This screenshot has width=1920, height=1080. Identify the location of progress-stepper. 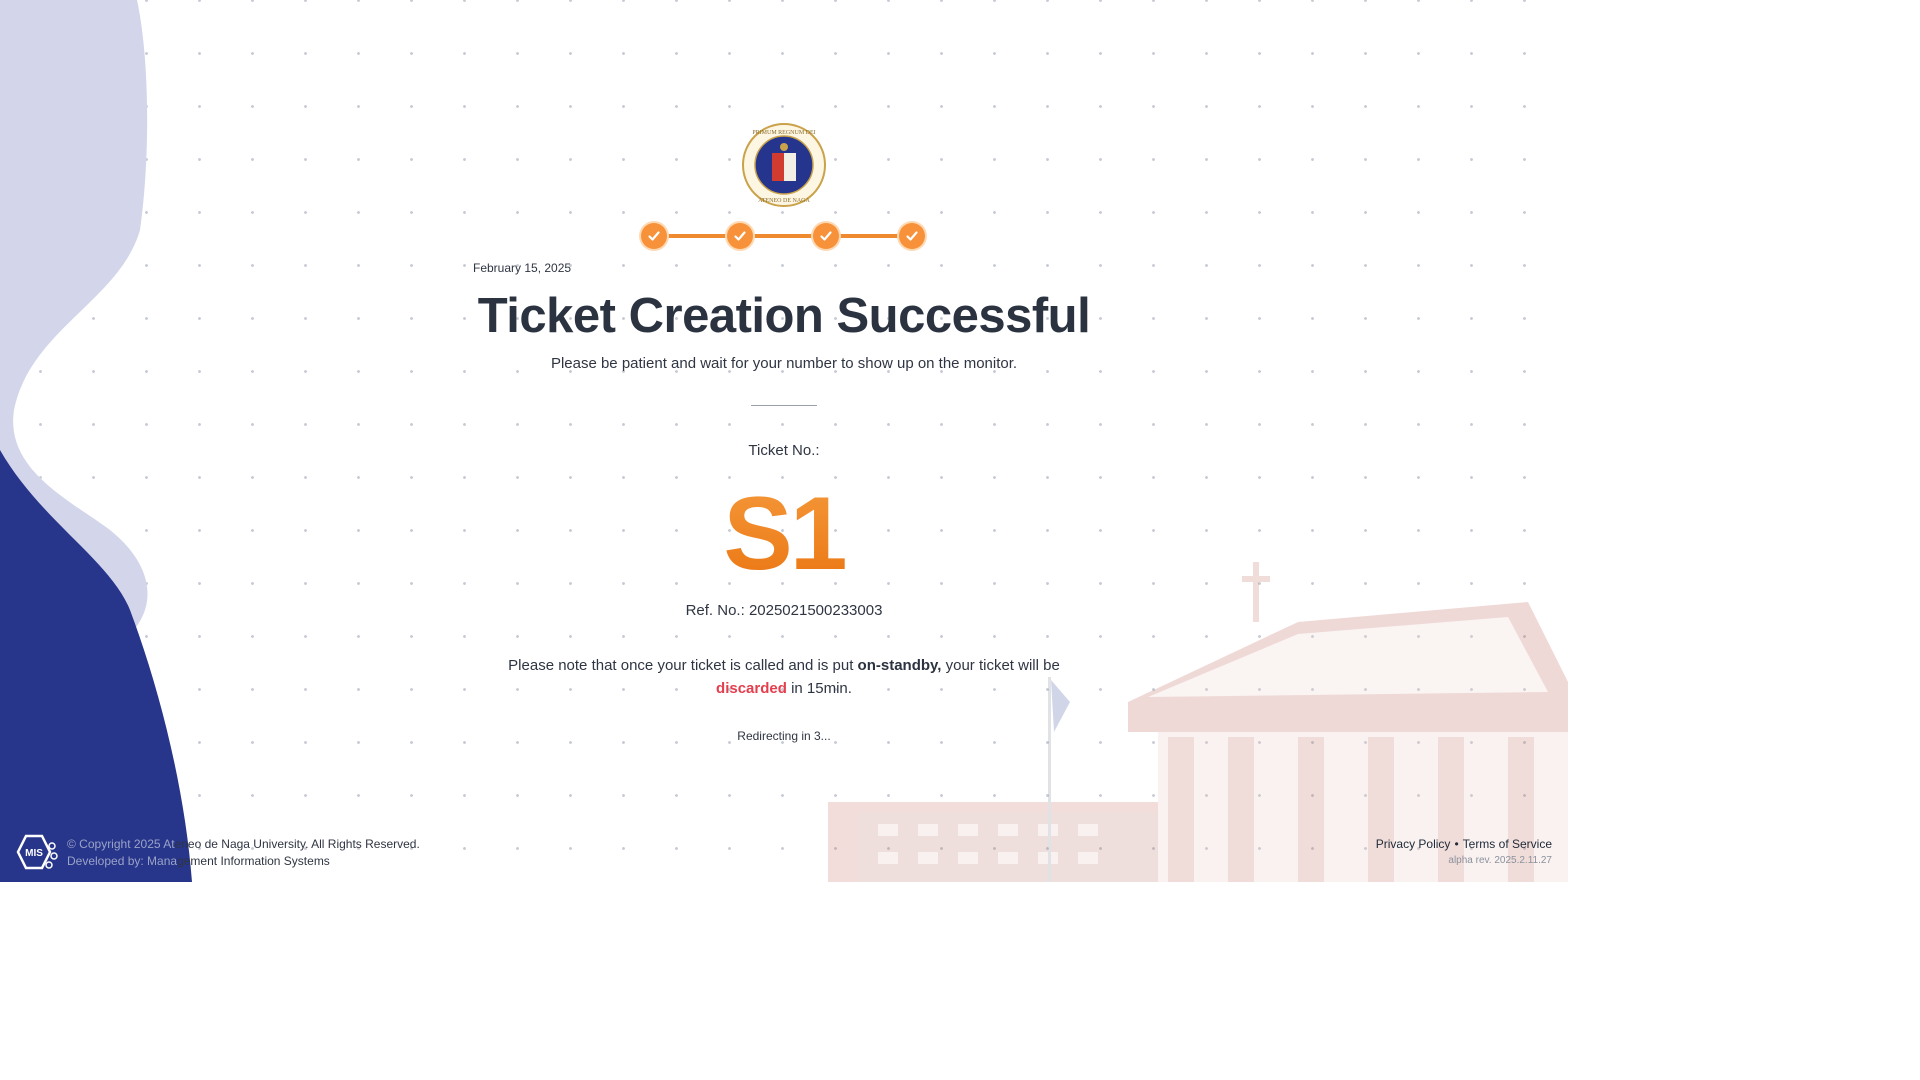
(784, 236).